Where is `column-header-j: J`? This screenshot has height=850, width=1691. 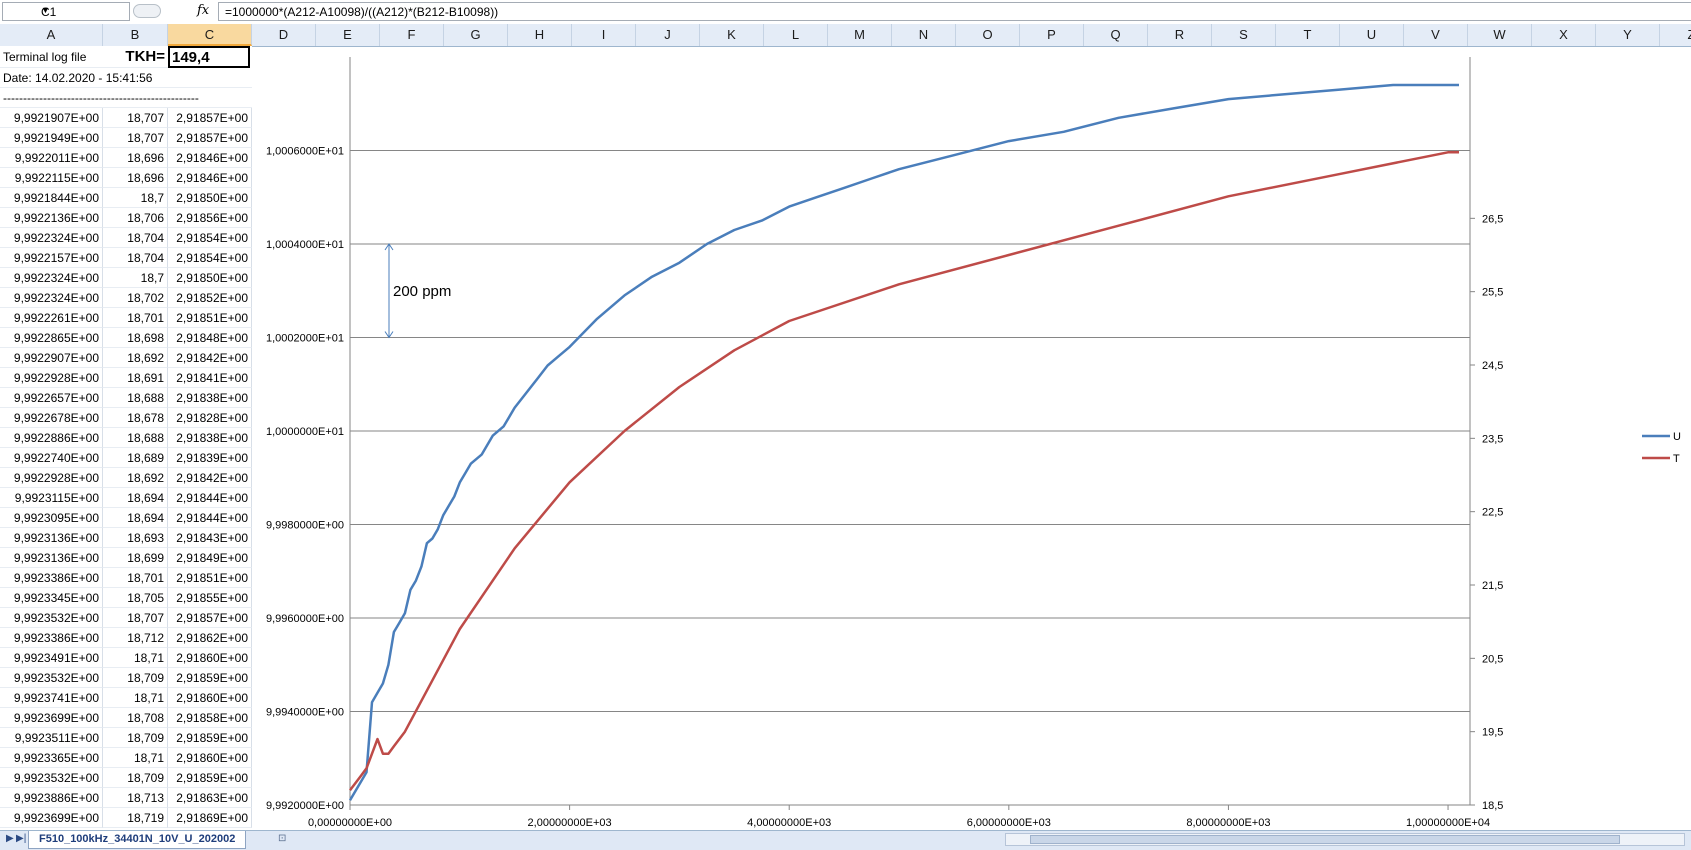 column-header-j: J is located at coordinates (668, 35).